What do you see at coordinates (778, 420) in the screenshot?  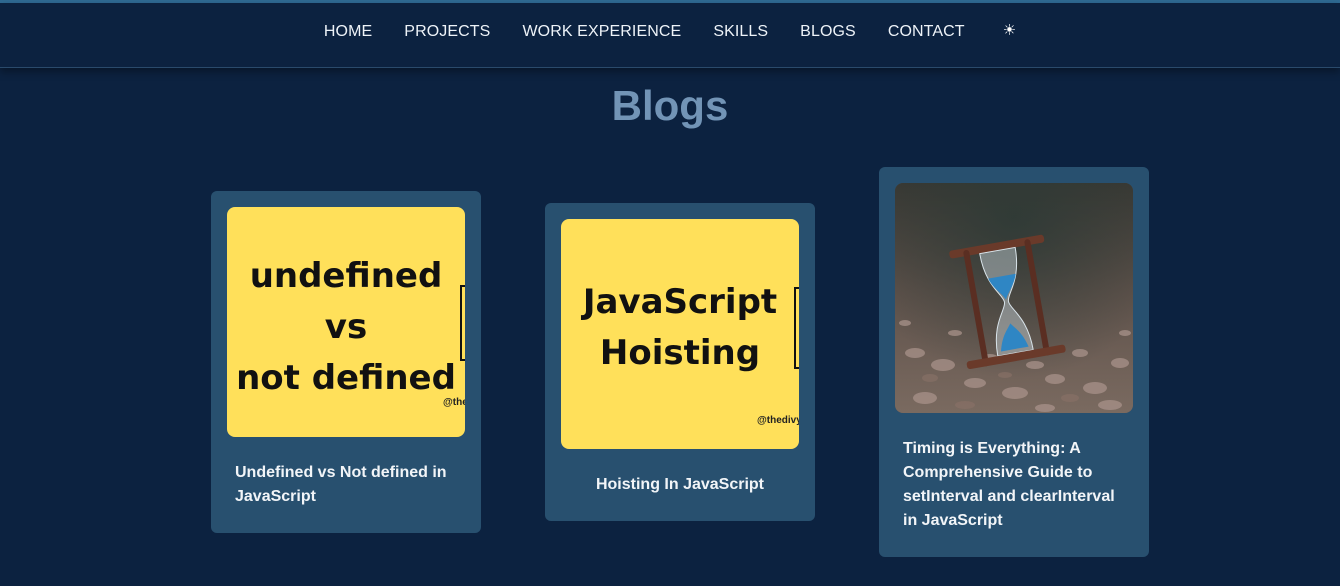 I see `thumbnail-watermark: @thedivy` at bounding box center [778, 420].